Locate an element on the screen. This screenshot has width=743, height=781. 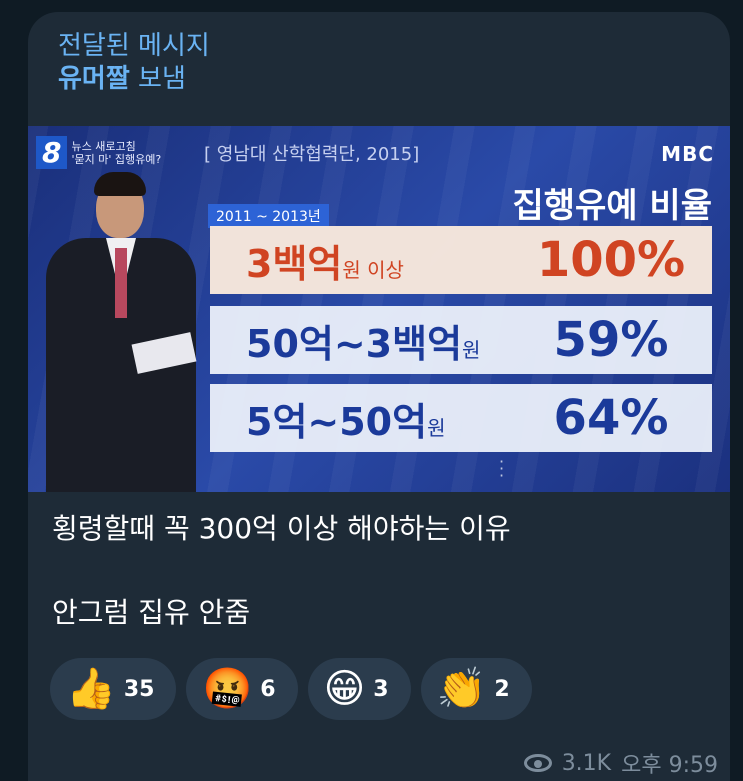
percent-value: 64% is located at coordinates (611, 418).